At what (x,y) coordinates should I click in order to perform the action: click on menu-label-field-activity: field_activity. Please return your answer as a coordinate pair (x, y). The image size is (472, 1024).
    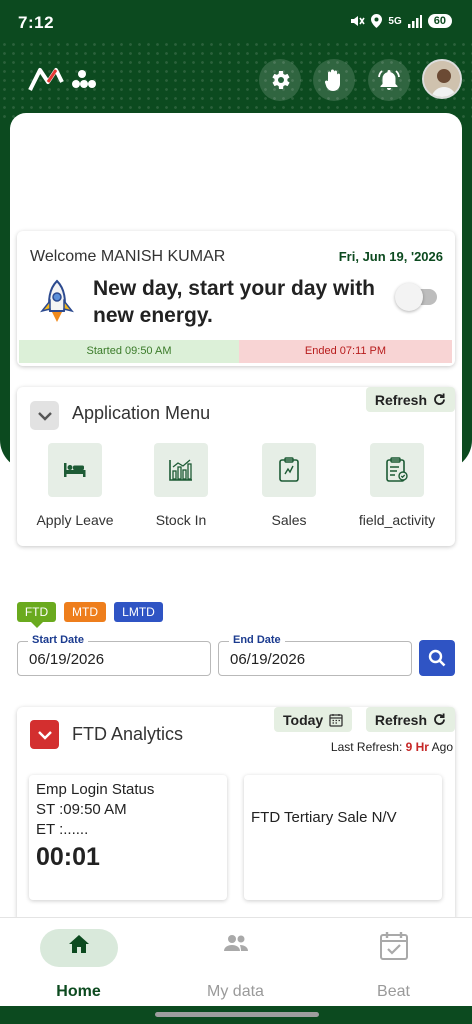
    Looking at the image, I should click on (397, 520).